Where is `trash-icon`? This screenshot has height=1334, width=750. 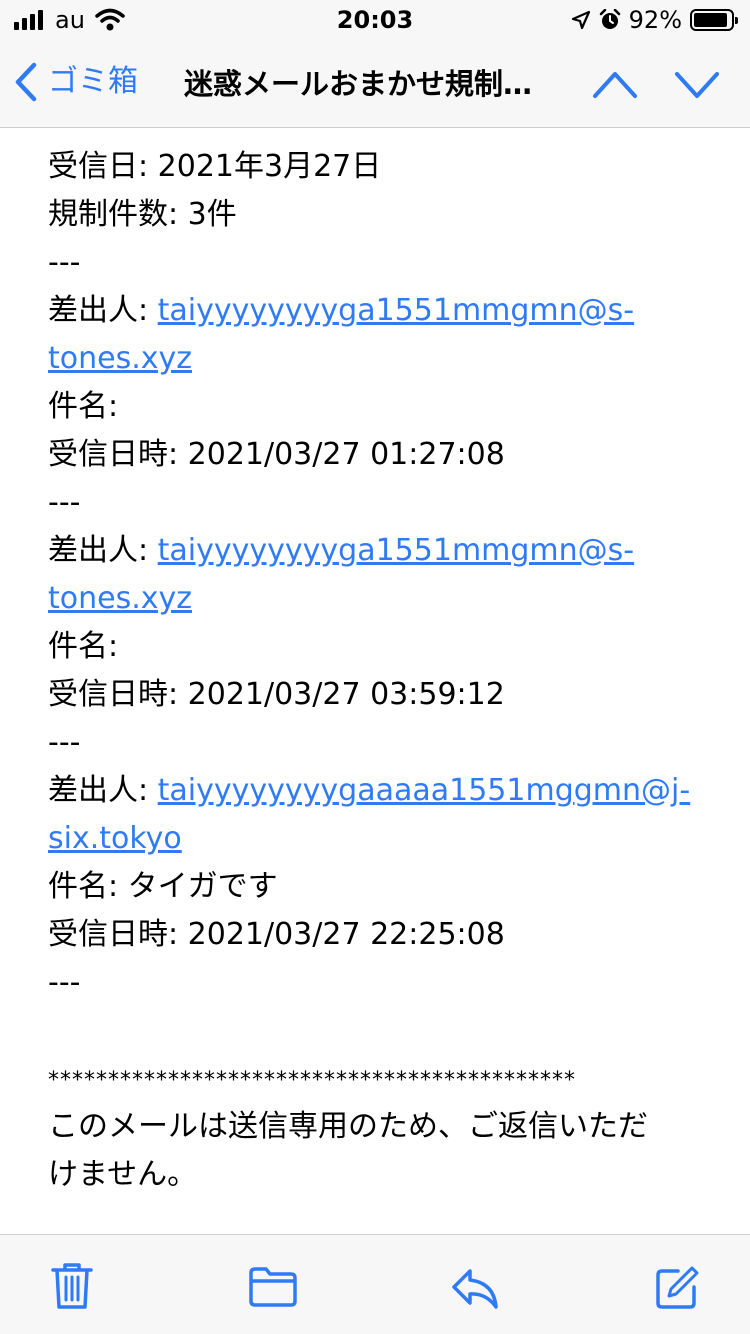 trash-icon is located at coordinates (72, 1286).